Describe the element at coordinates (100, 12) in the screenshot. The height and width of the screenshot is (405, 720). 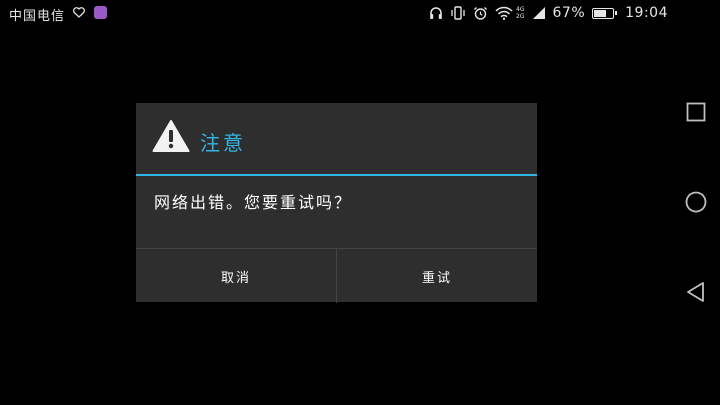
I see `app-notification-icon` at that location.